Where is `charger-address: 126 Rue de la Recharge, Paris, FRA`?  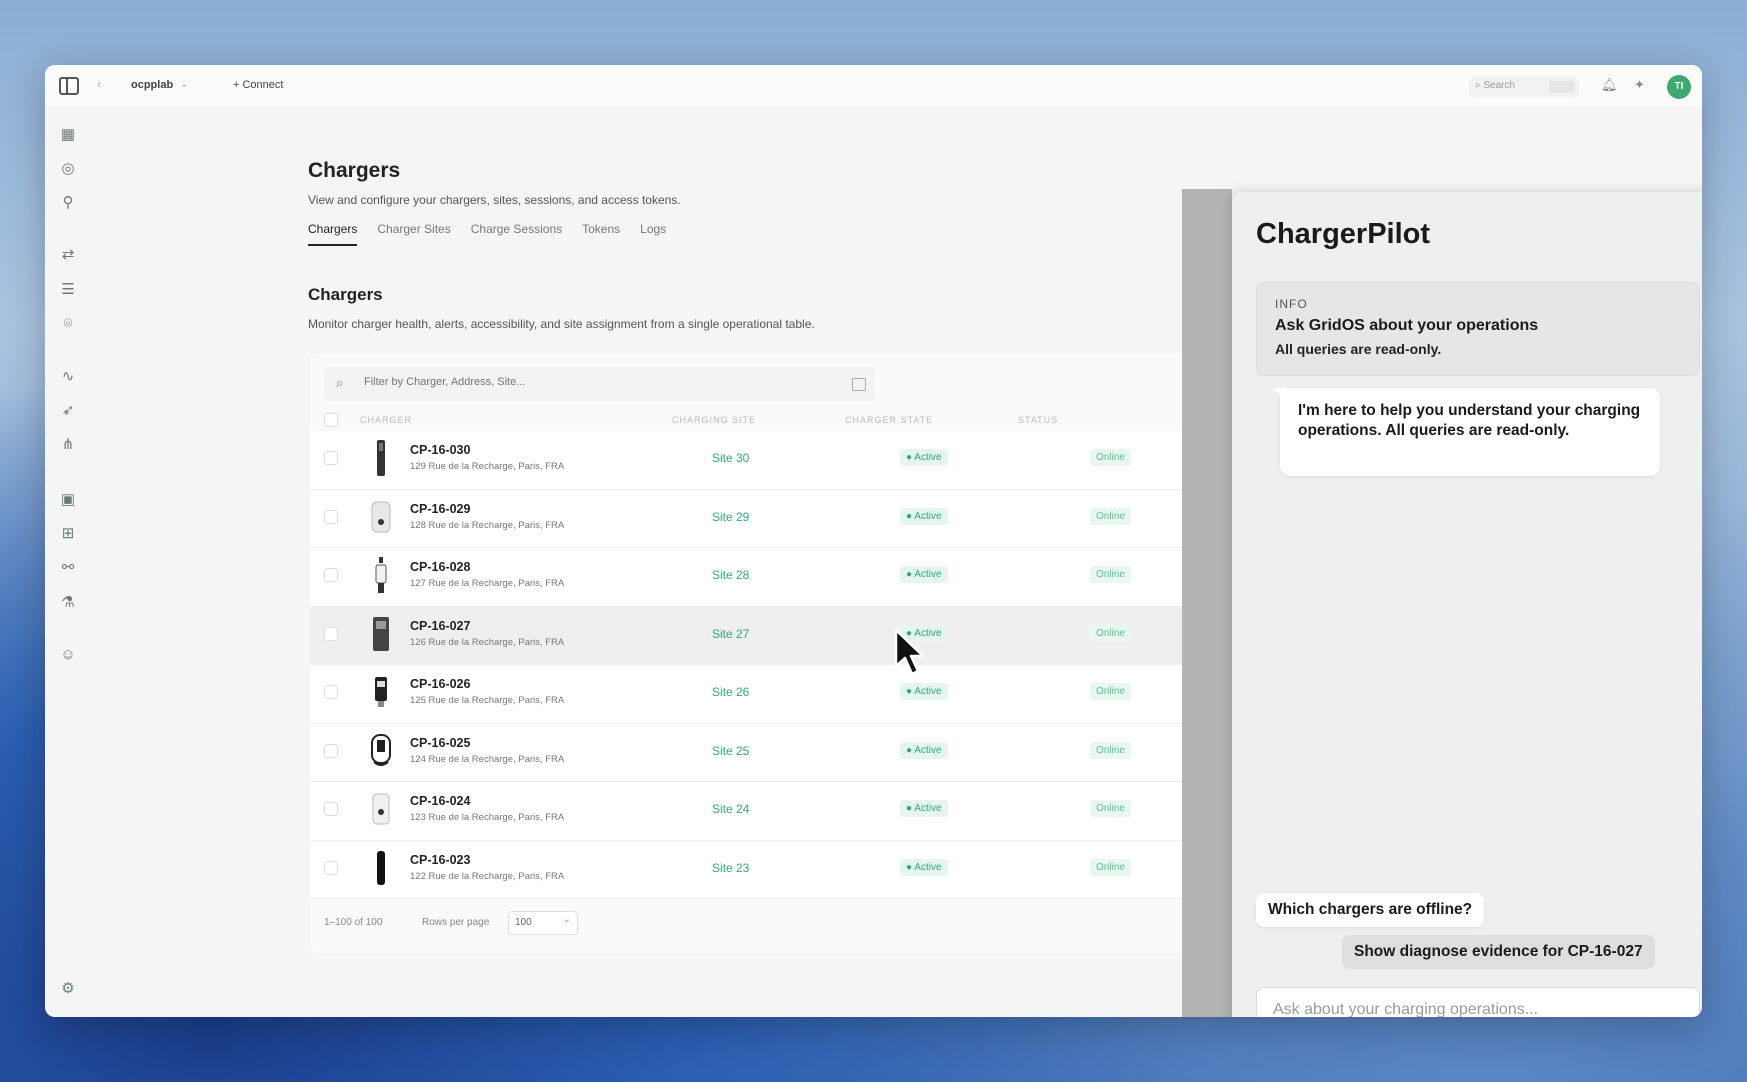
charger-address: 126 Rue de la Recharge, Paris, FRA is located at coordinates (487, 642).